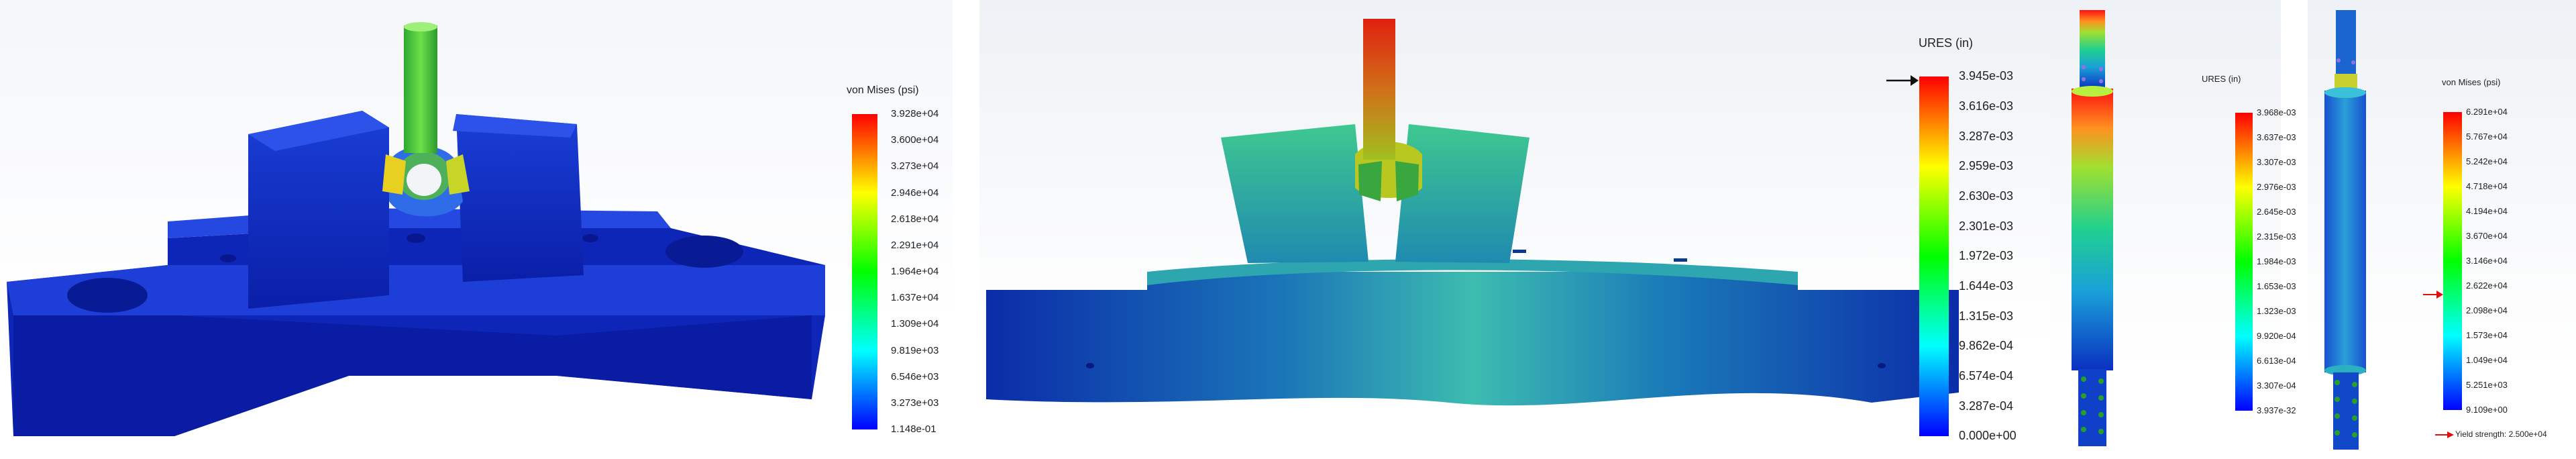 This screenshot has height=459, width=2576. I want to click on max-marker-arrow-icon, so click(1902, 82).